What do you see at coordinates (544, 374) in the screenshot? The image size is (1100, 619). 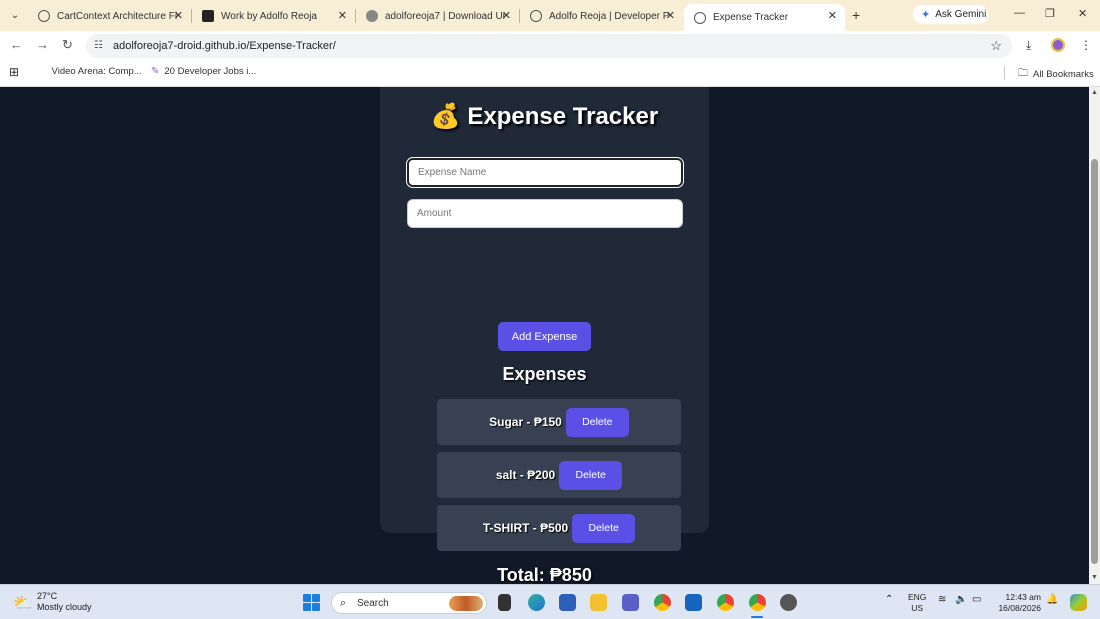 I see `expenses-heading: Expenses` at bounding box center [544, 374].